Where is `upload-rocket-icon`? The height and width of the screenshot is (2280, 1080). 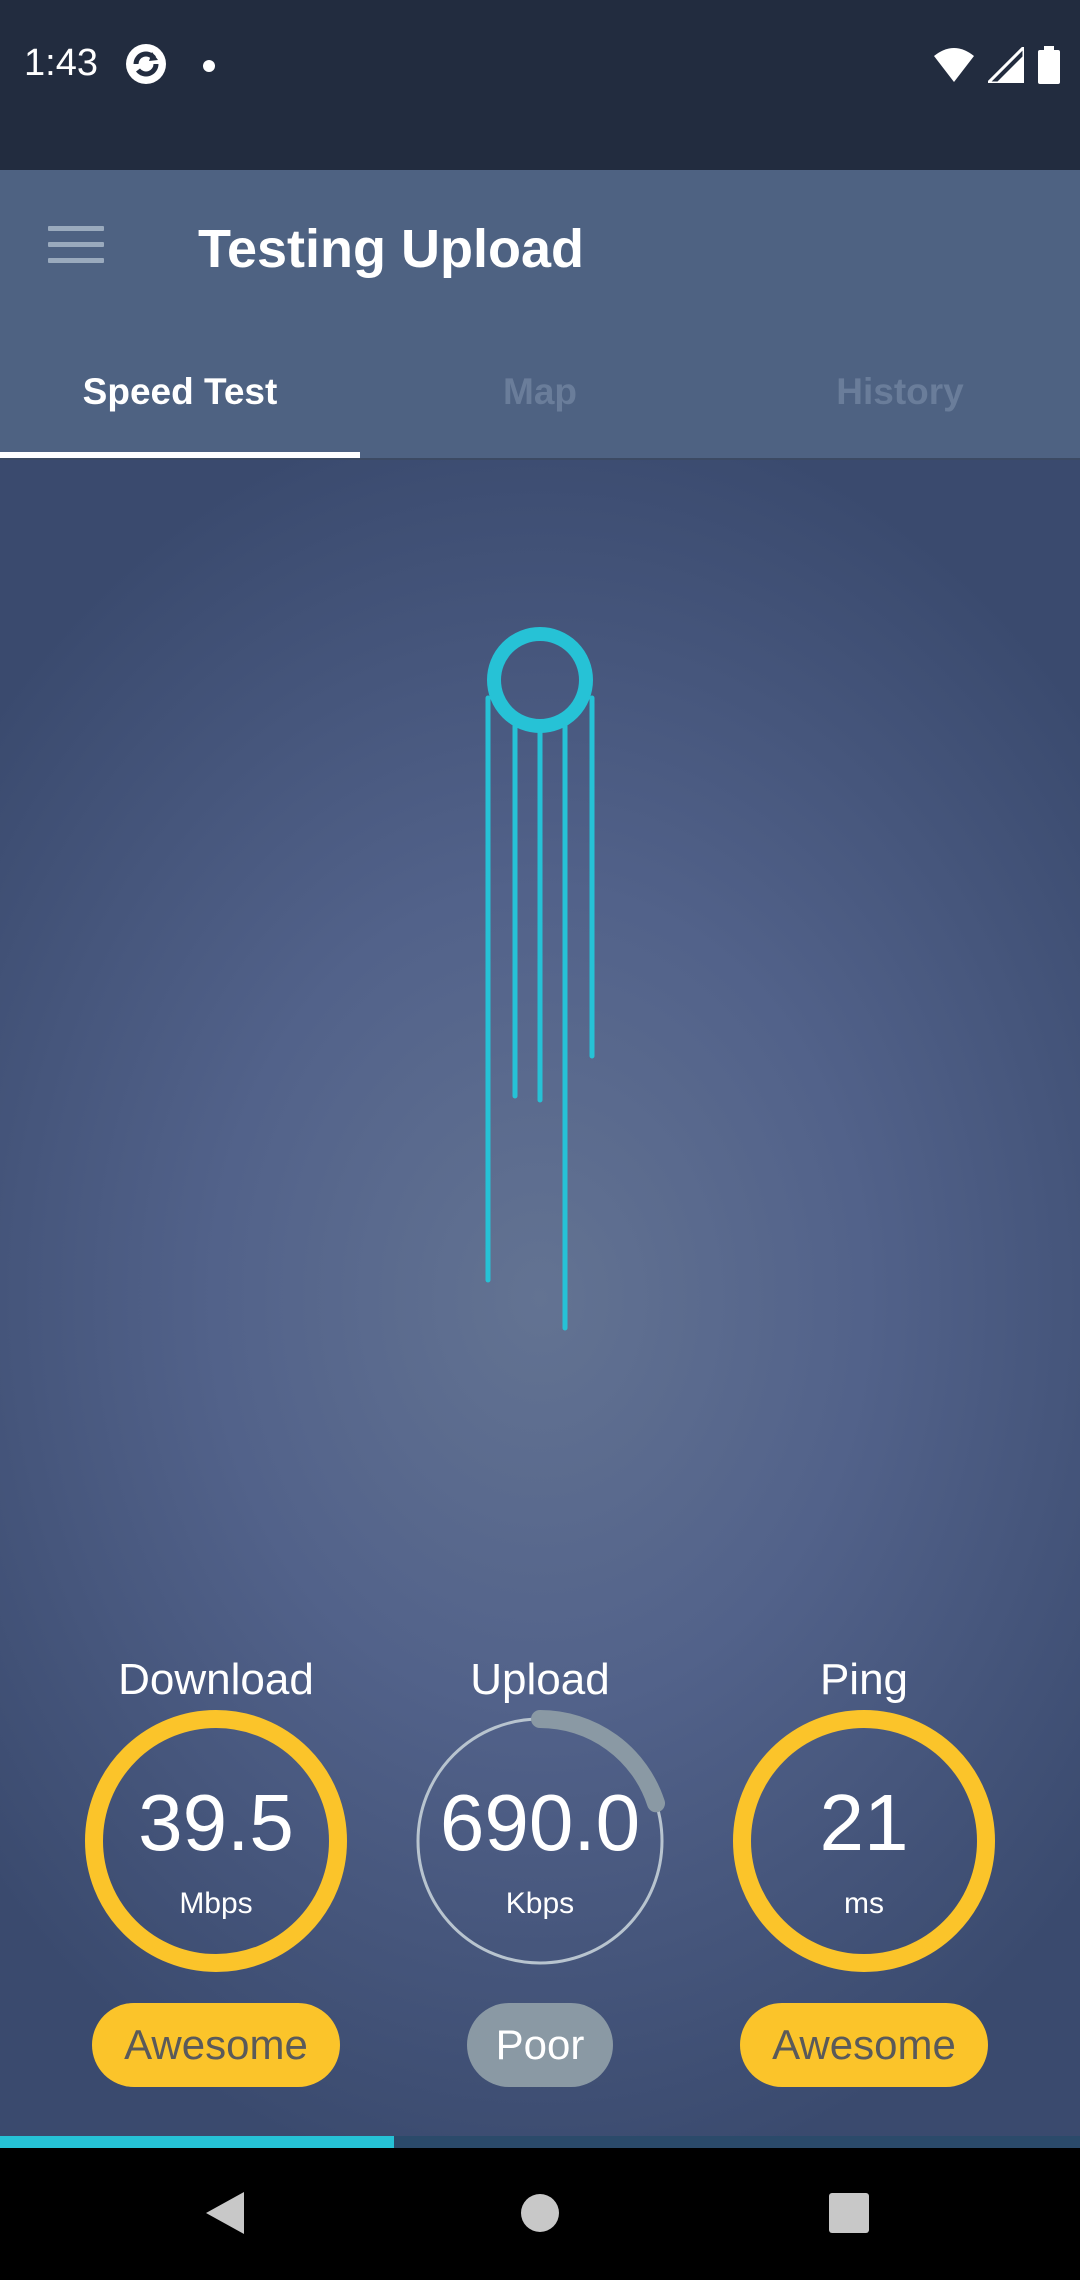 upload-rocket-icon is located at coordinates (540, 979).